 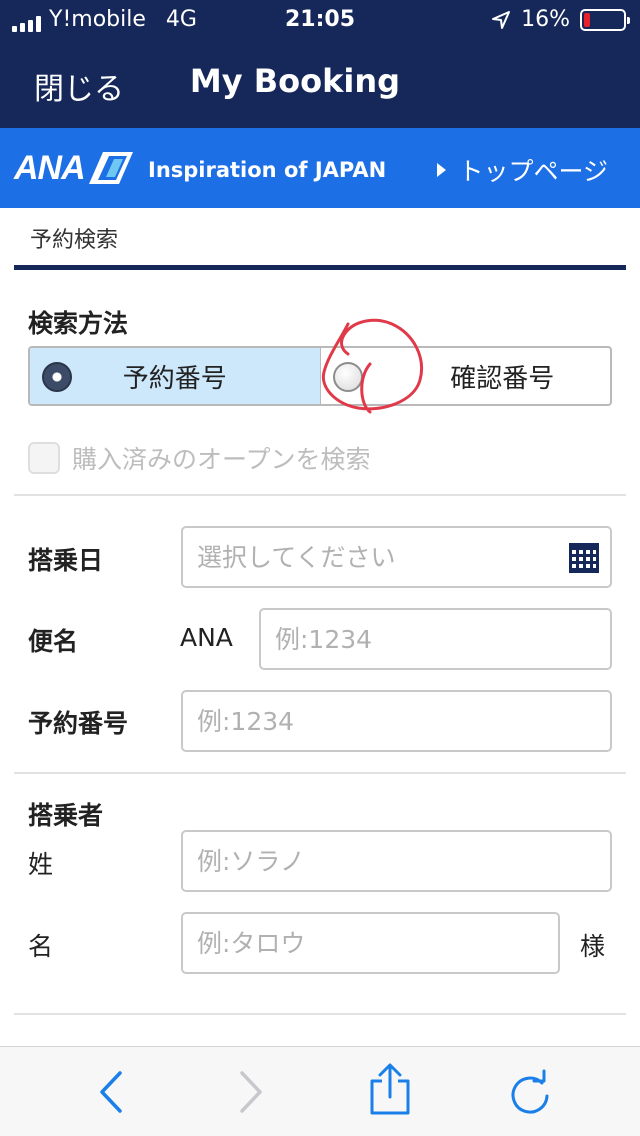 I want to click on boarding-date-label: 搭乗日, so click(x=66, y=560).